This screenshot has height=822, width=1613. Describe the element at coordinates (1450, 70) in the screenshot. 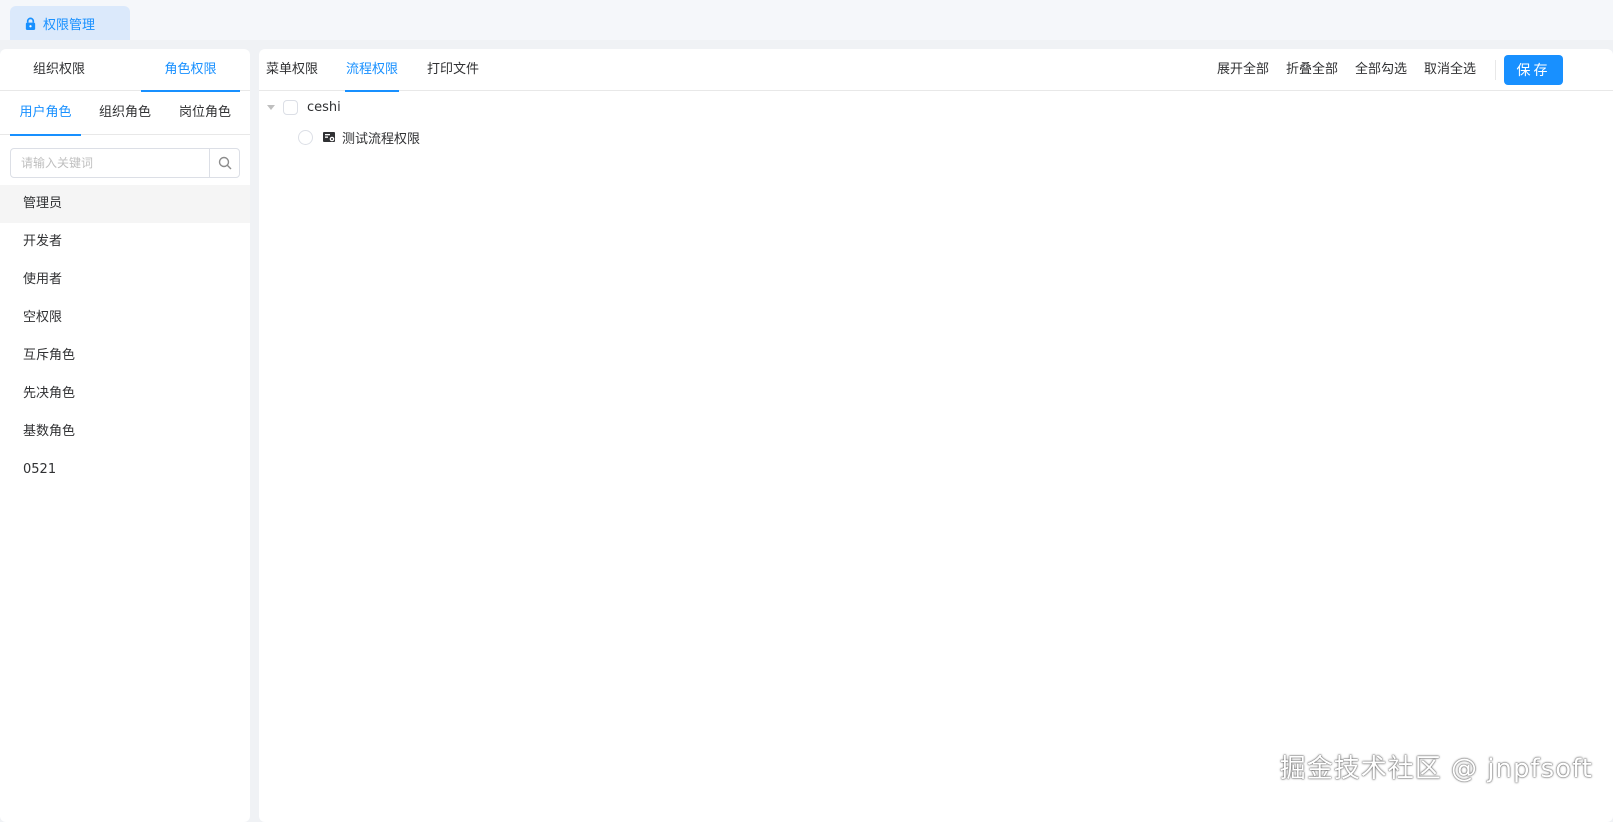

I see `uncheck-all-button: 取消全选` at that location.